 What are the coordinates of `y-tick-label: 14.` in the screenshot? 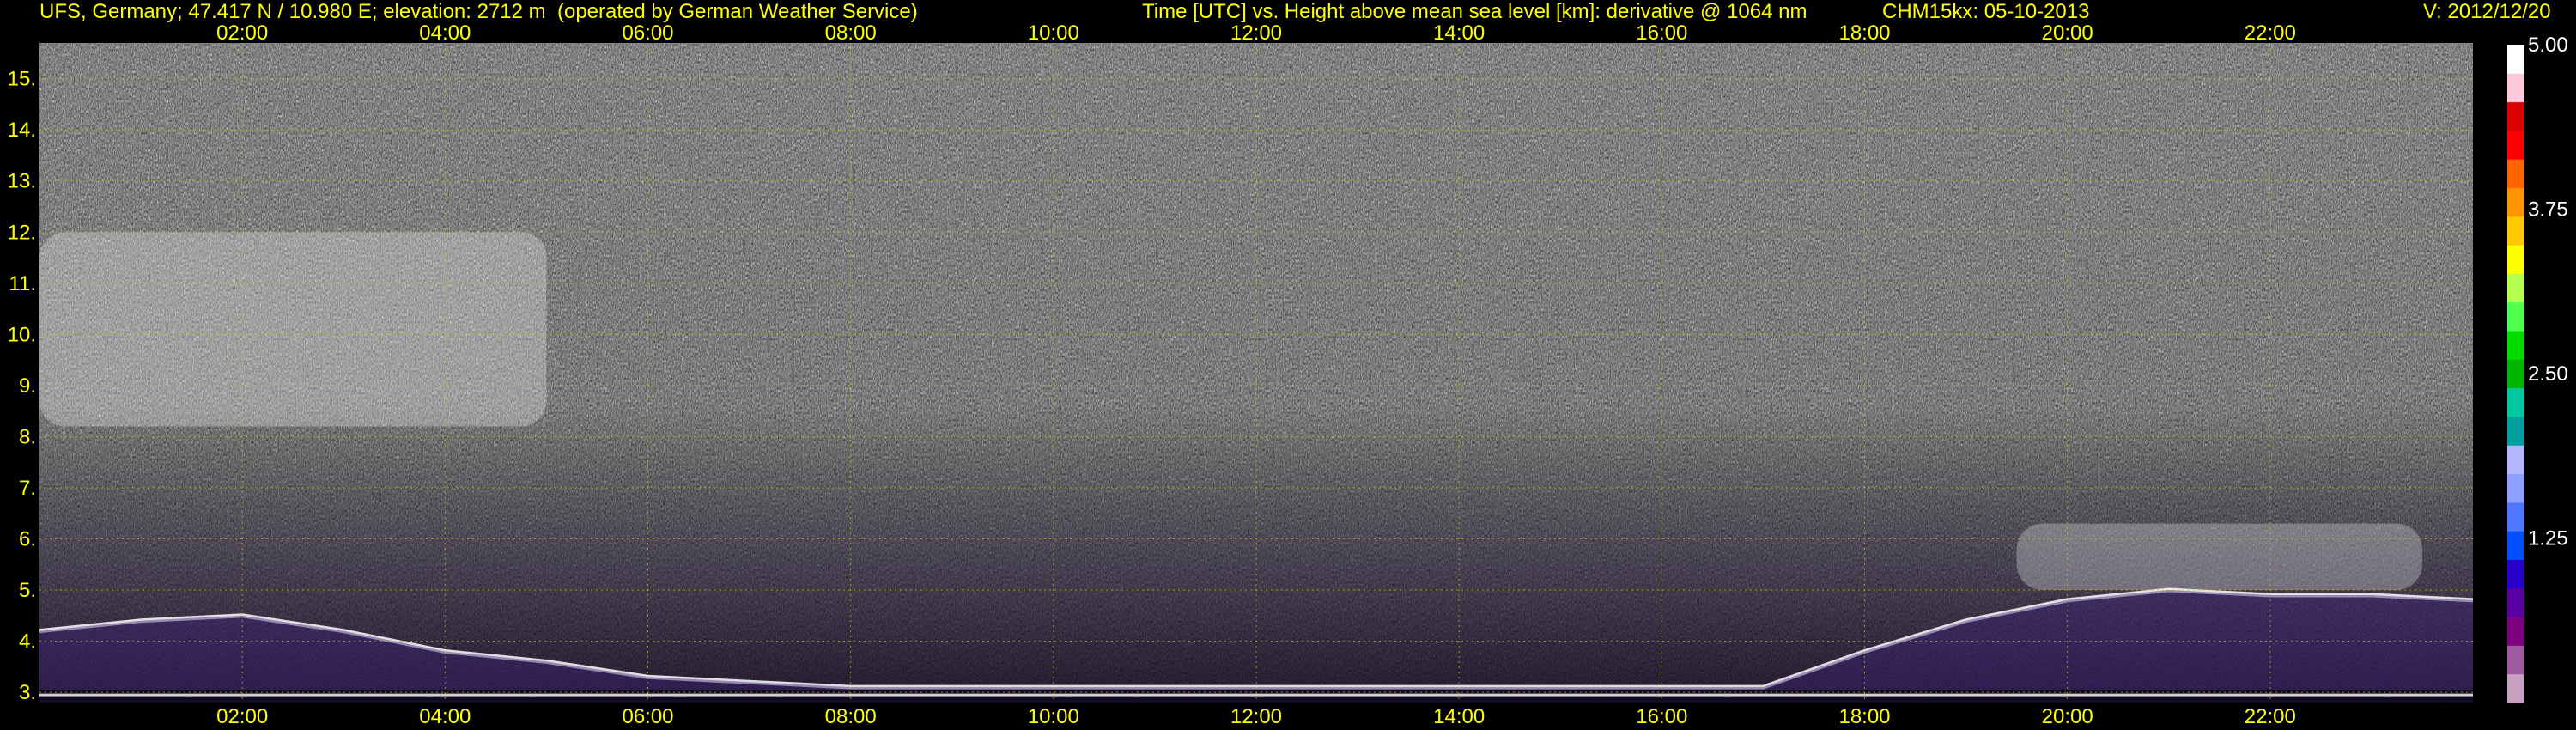 It's located at (22, 130).